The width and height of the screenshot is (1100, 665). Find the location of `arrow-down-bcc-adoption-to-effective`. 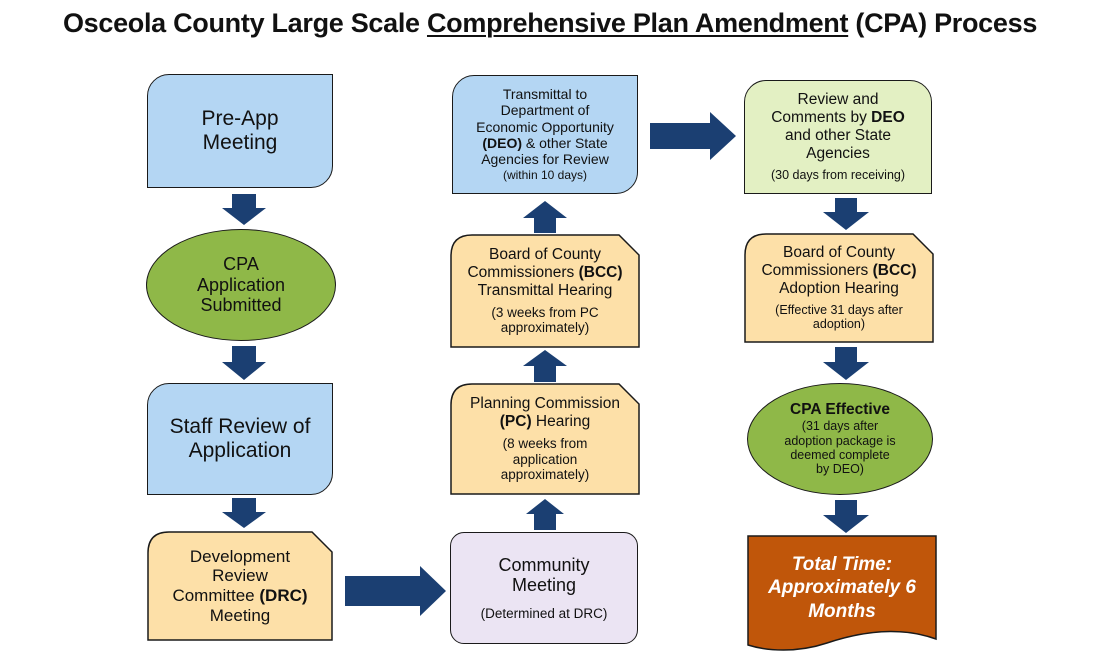

arrow-down-bcc-adoption-to-effective is located at coordinates (846, 363).